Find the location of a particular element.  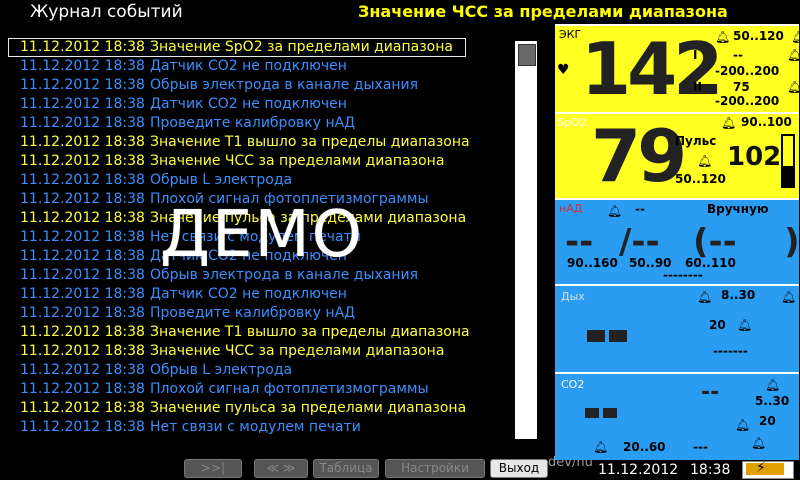

nibp-mode-value: -- is located at coordinates (640, 209).